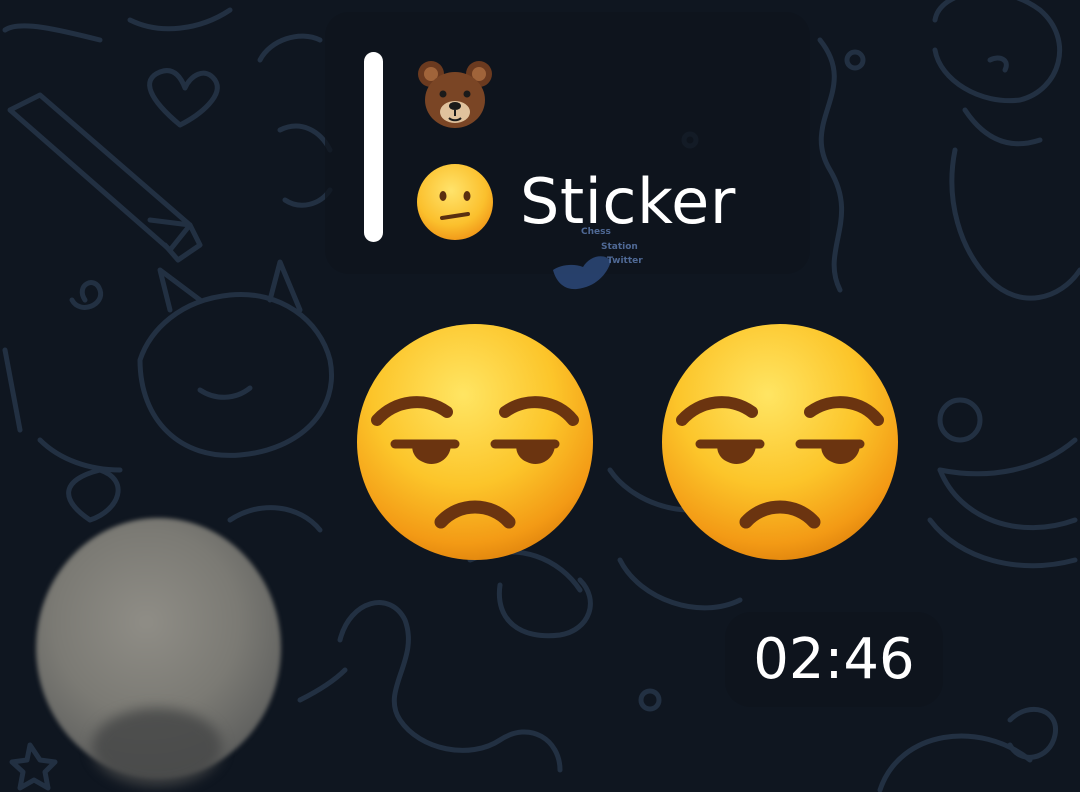 The width and height of the screenshot is (1080, 792). What do you see at coordinates (455, 202) in the screenshot?
I see `confused-face-emoji-icon` at bounding box center [455, 202].